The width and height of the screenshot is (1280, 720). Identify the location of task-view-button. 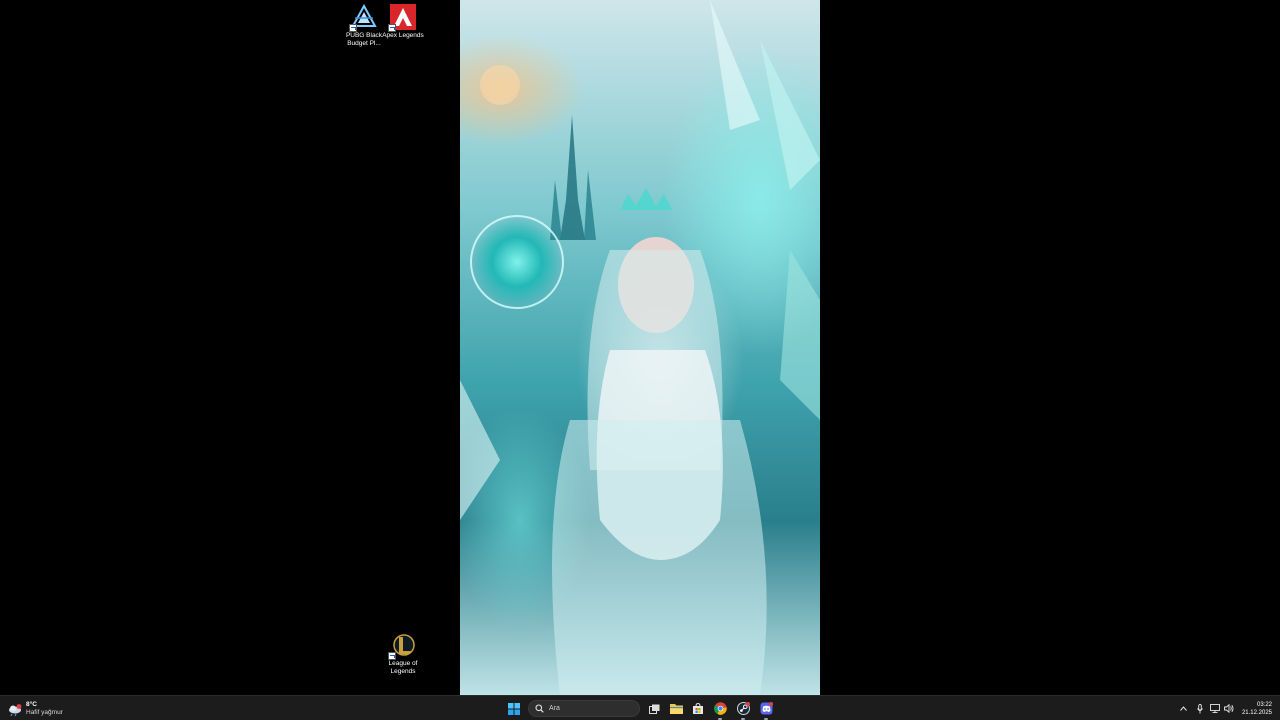
(654, 708).